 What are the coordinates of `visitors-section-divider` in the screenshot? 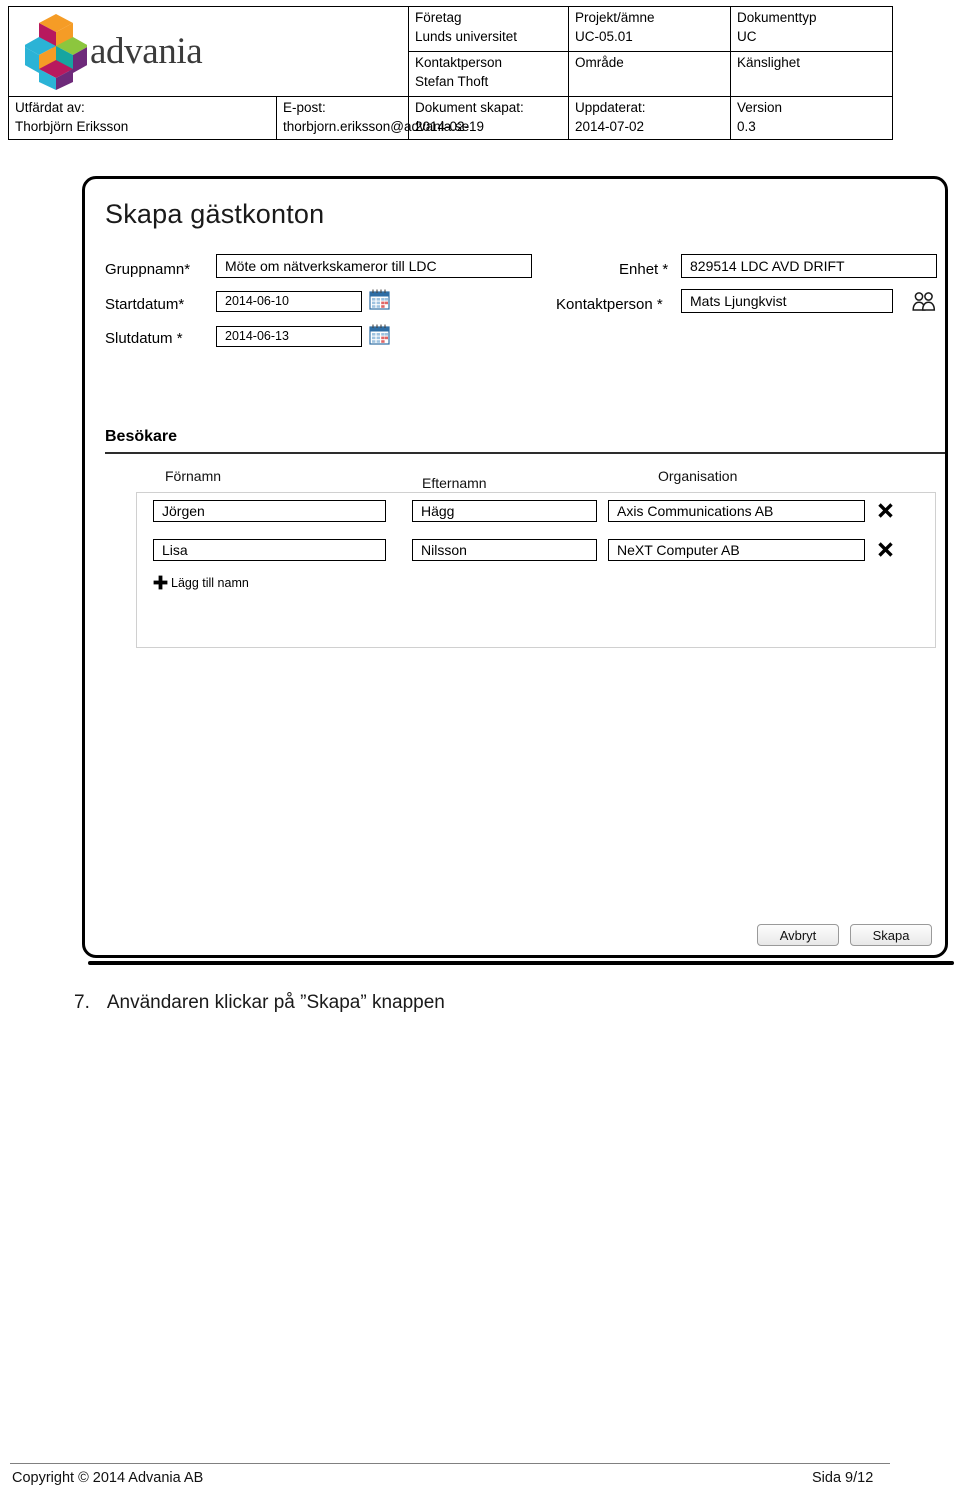 It's located at (525, 453).